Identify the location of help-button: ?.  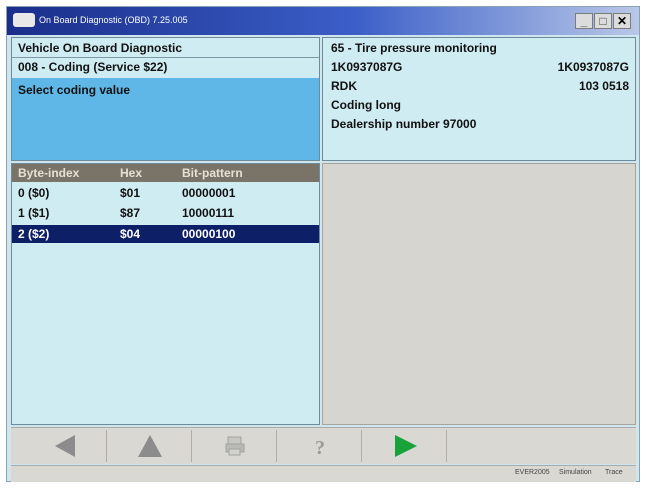
(320, 446).